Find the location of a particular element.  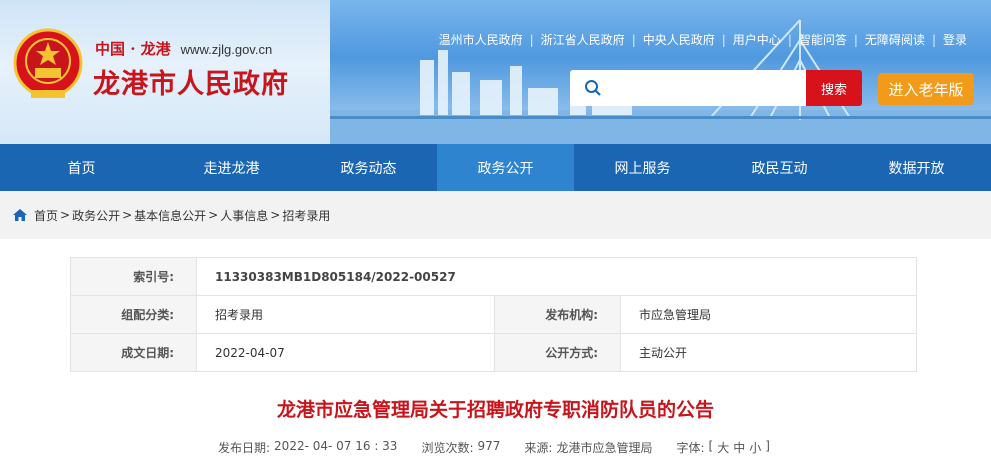

category-value: 招考录用 is located at coordinates (345, 314).